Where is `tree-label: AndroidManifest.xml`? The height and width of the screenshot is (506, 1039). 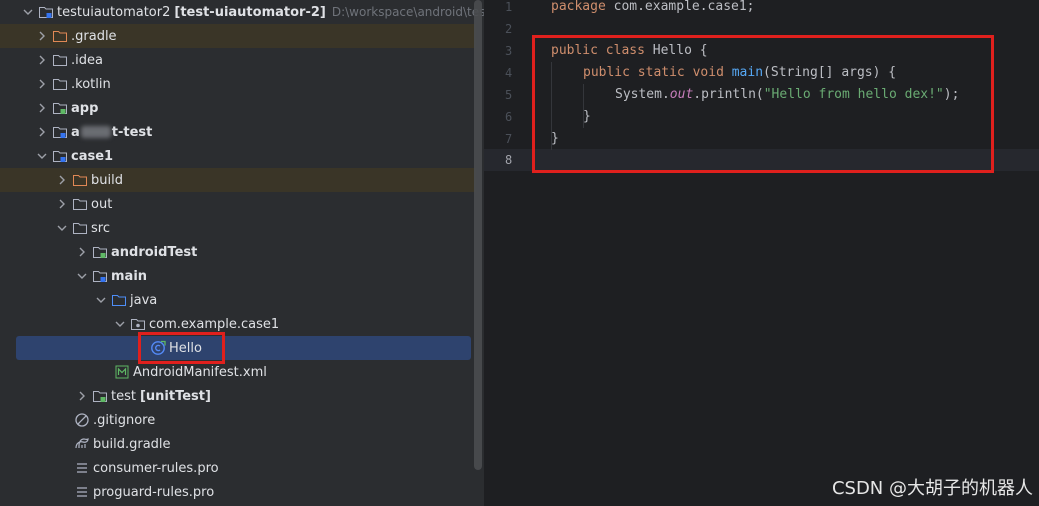 tree-label: AndroidManifest.xml is located at coordinates (200, 372).